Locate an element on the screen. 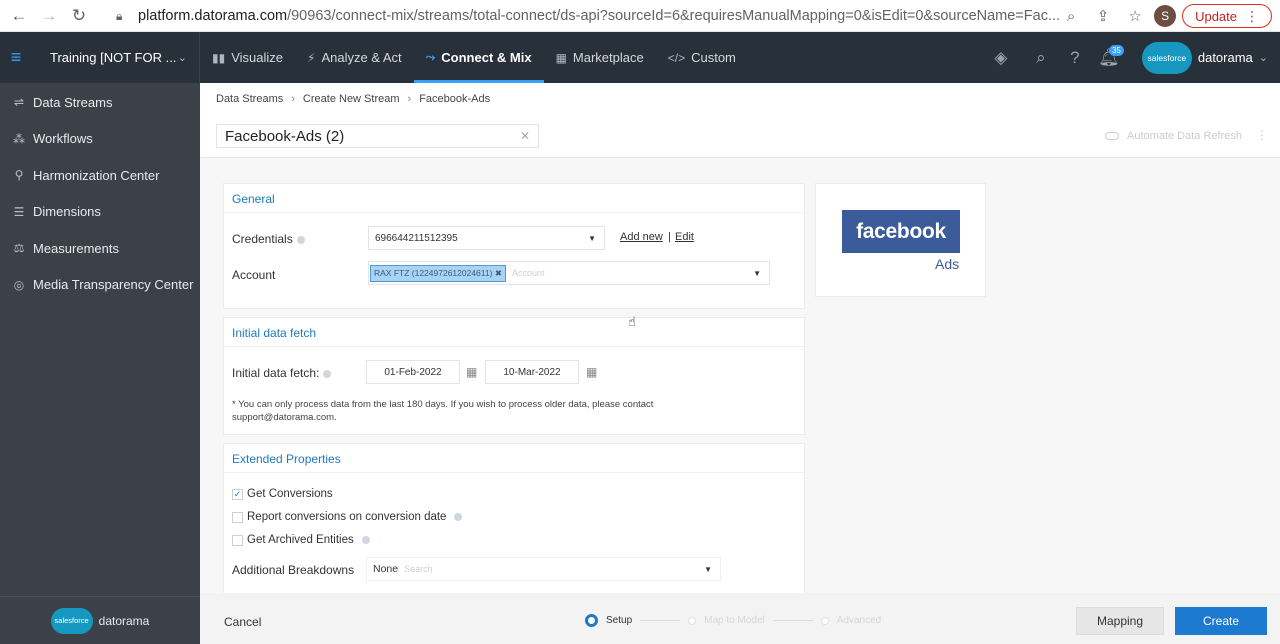 This screenshot has width=1280, height=644. sidebar-item-label: Measurements is located at coordinates (76, 248).